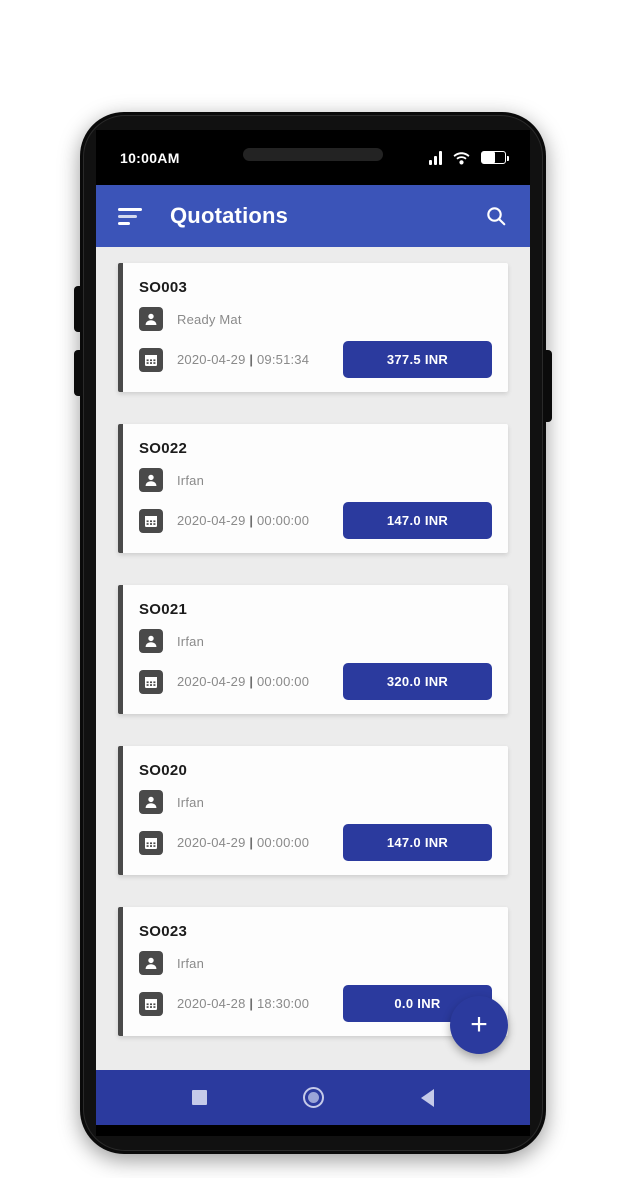  What do you see at coordinates (209, 319) in the screenshot?
I see `customer-name: Ready Mat` at bounding box center [209, 319].